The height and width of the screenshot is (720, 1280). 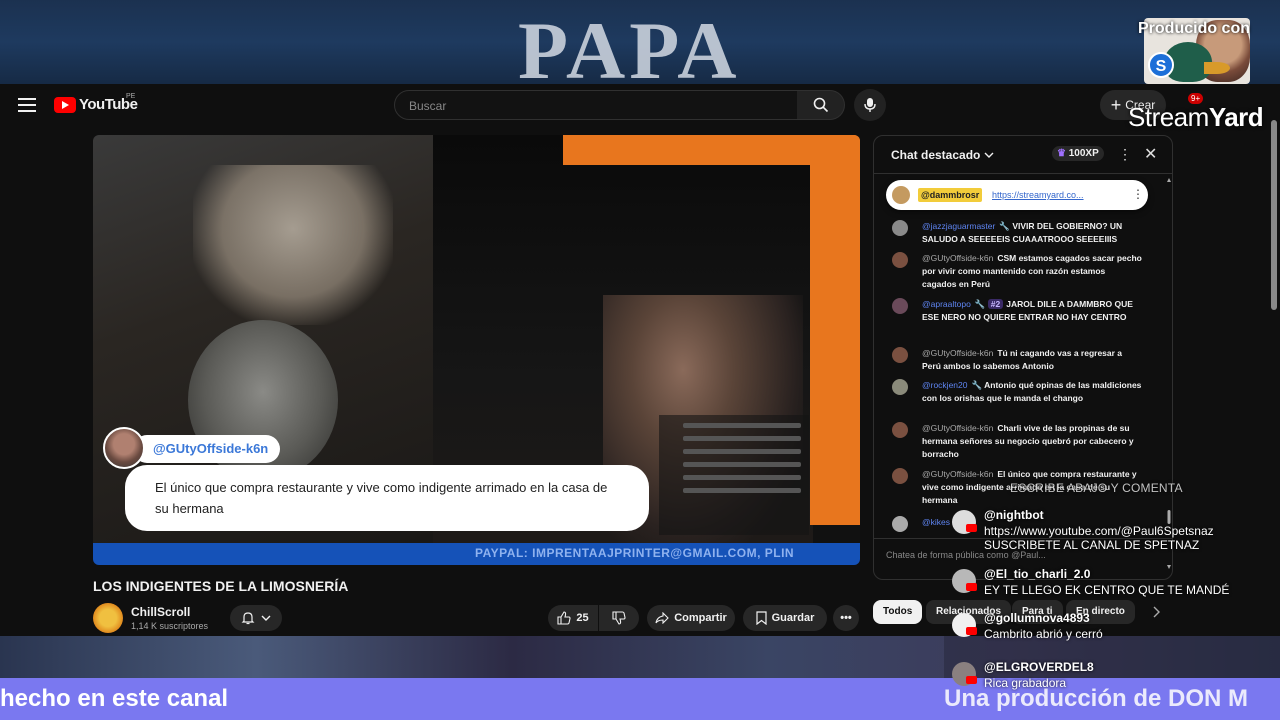 I want to click on chat-rank-badge: #2, so click(x=995, y=304).